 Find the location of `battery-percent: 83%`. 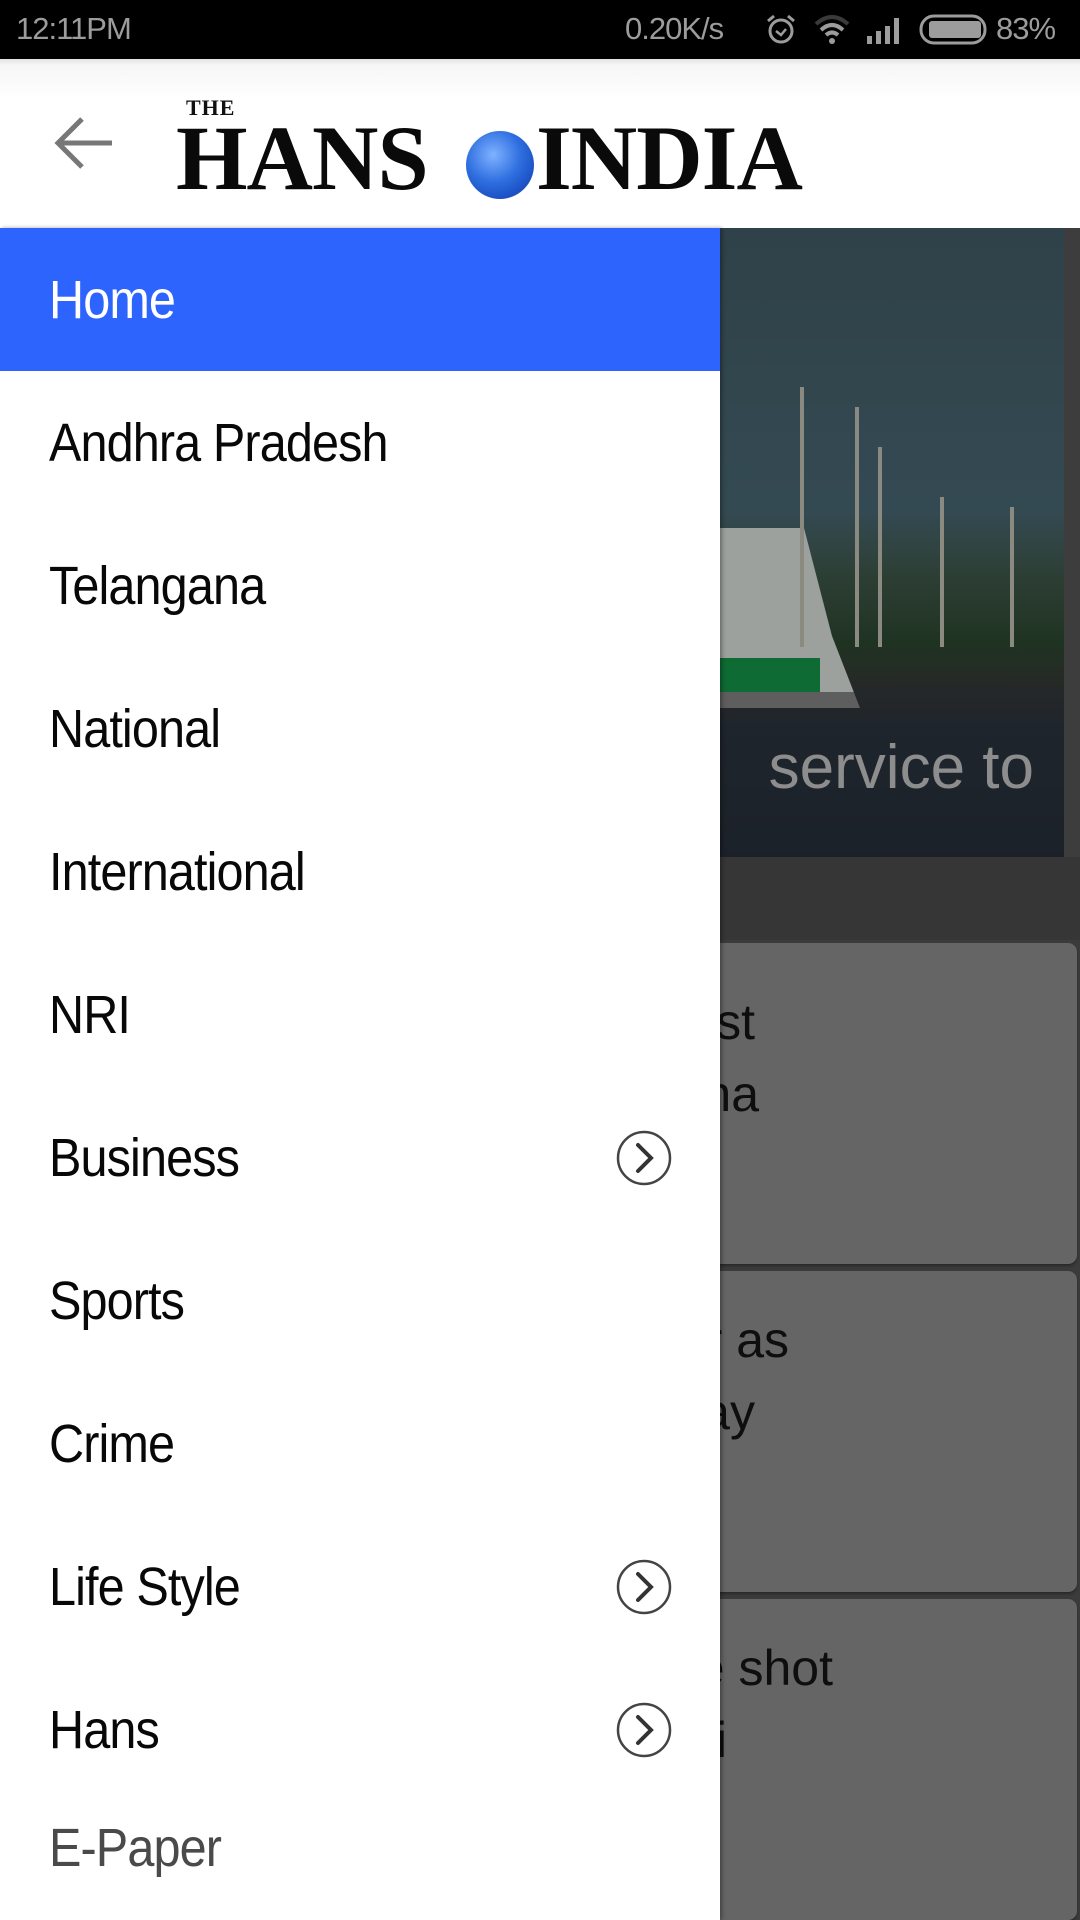

battery-percent: 83% is located at coordinates (1026, 28).